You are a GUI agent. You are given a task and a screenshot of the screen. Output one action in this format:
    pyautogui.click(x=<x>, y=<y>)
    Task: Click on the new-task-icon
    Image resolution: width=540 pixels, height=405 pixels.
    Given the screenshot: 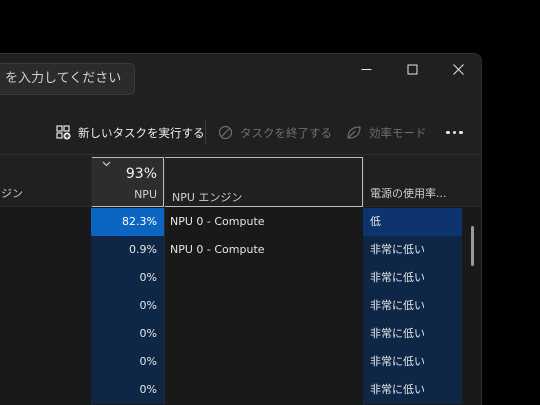 What is the action you would take?
    pyautogui.click(x=63, y=132)
    